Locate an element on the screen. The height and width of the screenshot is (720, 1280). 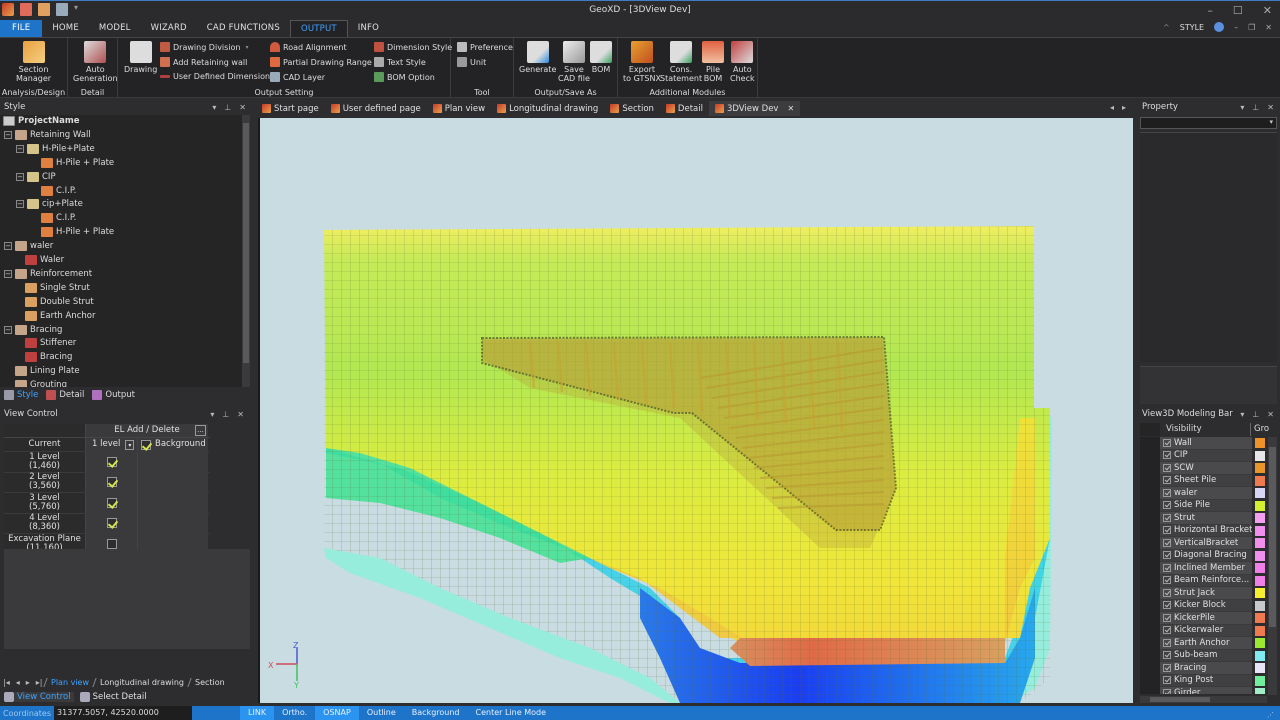
status-toggle-link: LINK is located at coordinates (257, 713).